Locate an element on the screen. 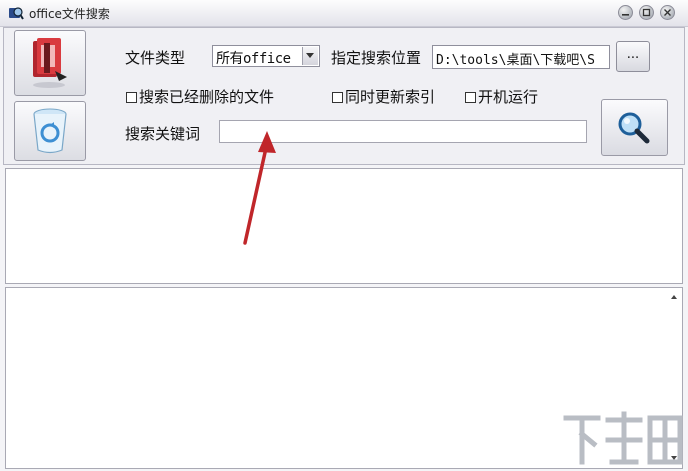  close-icon is located at coordinates (667, 12).